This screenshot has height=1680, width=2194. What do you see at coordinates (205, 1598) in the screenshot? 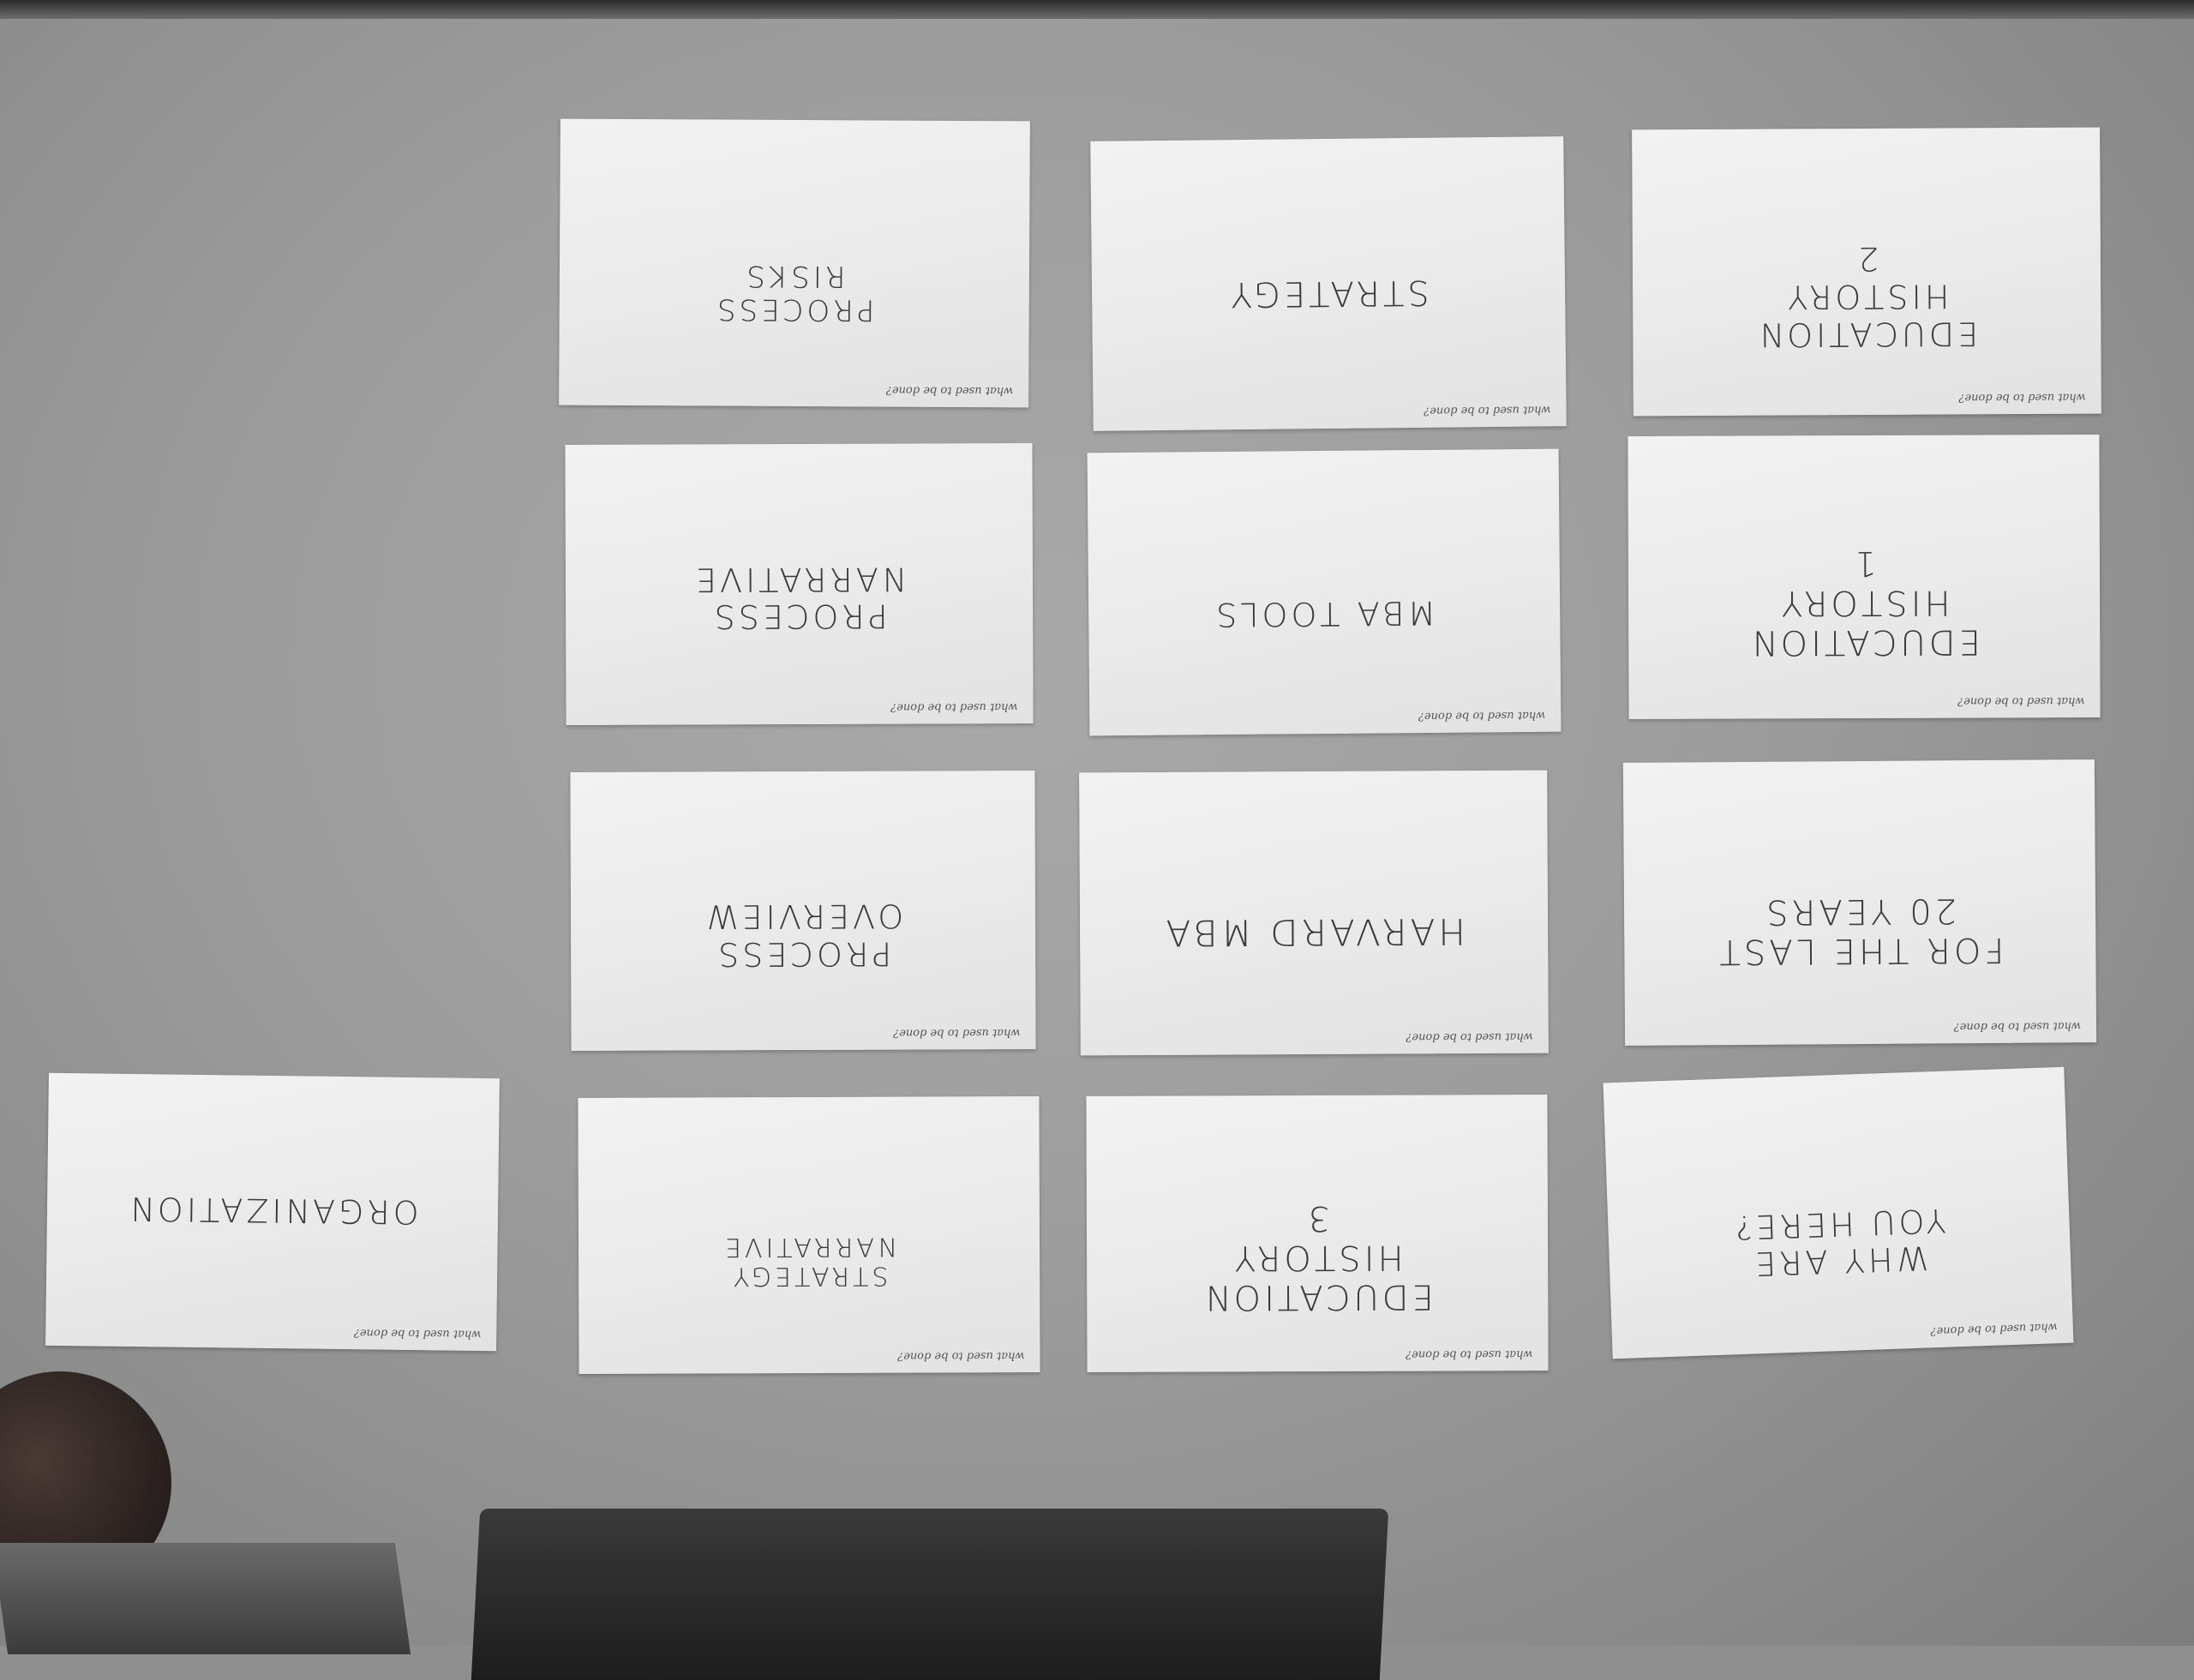
I see `laptop-corner` at bounding box center [205, 1598].